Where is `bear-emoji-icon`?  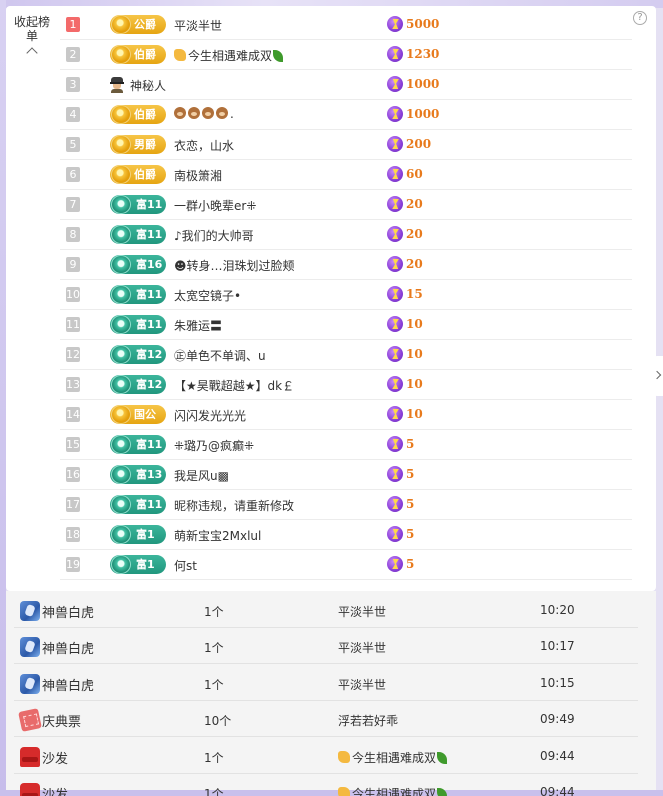
bear-emoji-icon is located at coordinates (194, 113).